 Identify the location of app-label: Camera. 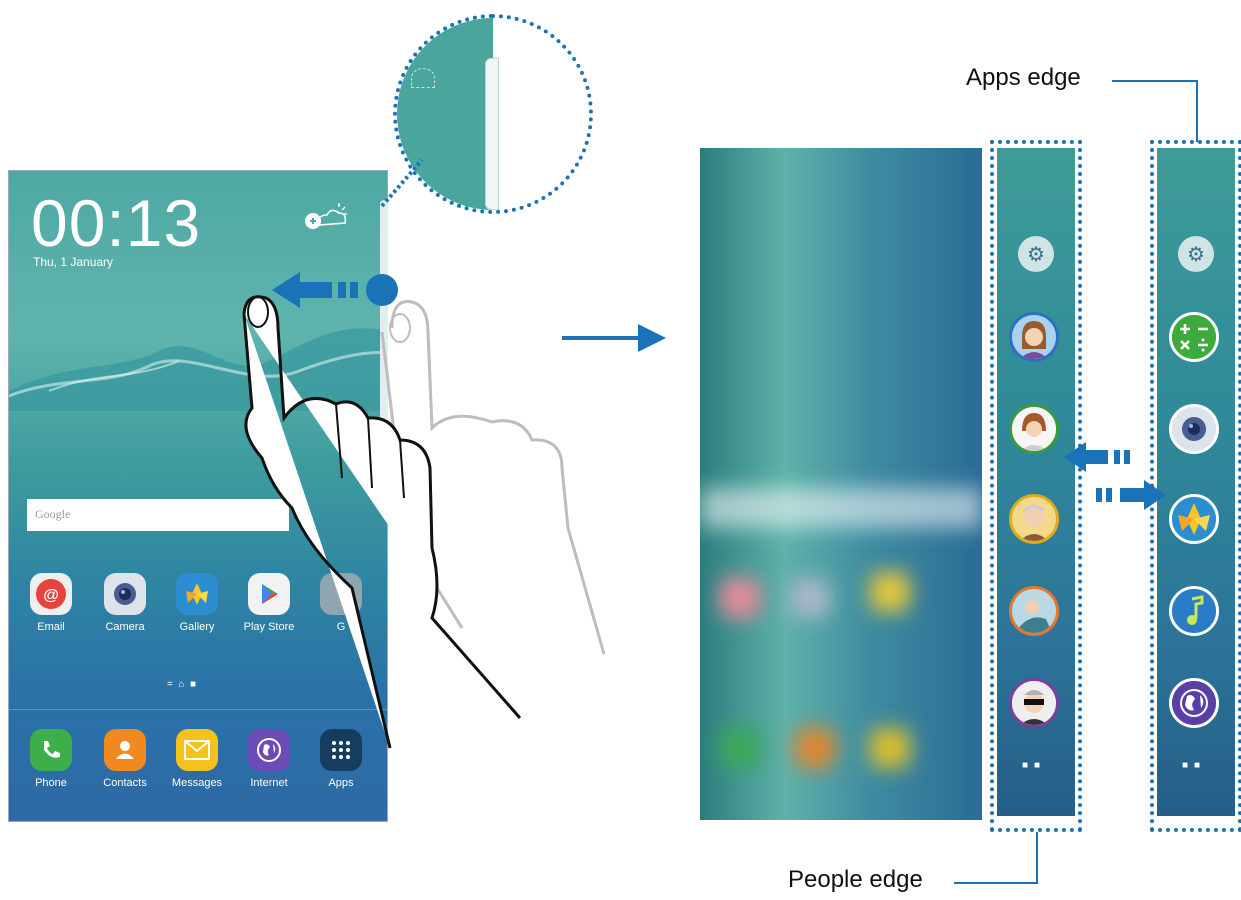
(125, 627).